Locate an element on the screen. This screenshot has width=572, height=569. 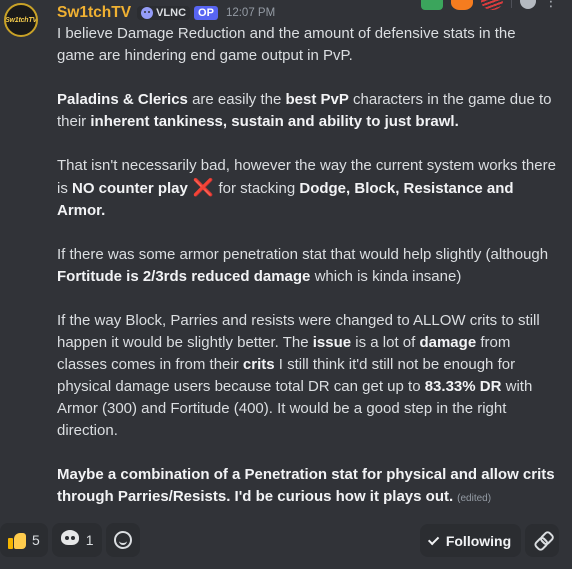
edited-label: (edited) is located at coordinates (474, 498).